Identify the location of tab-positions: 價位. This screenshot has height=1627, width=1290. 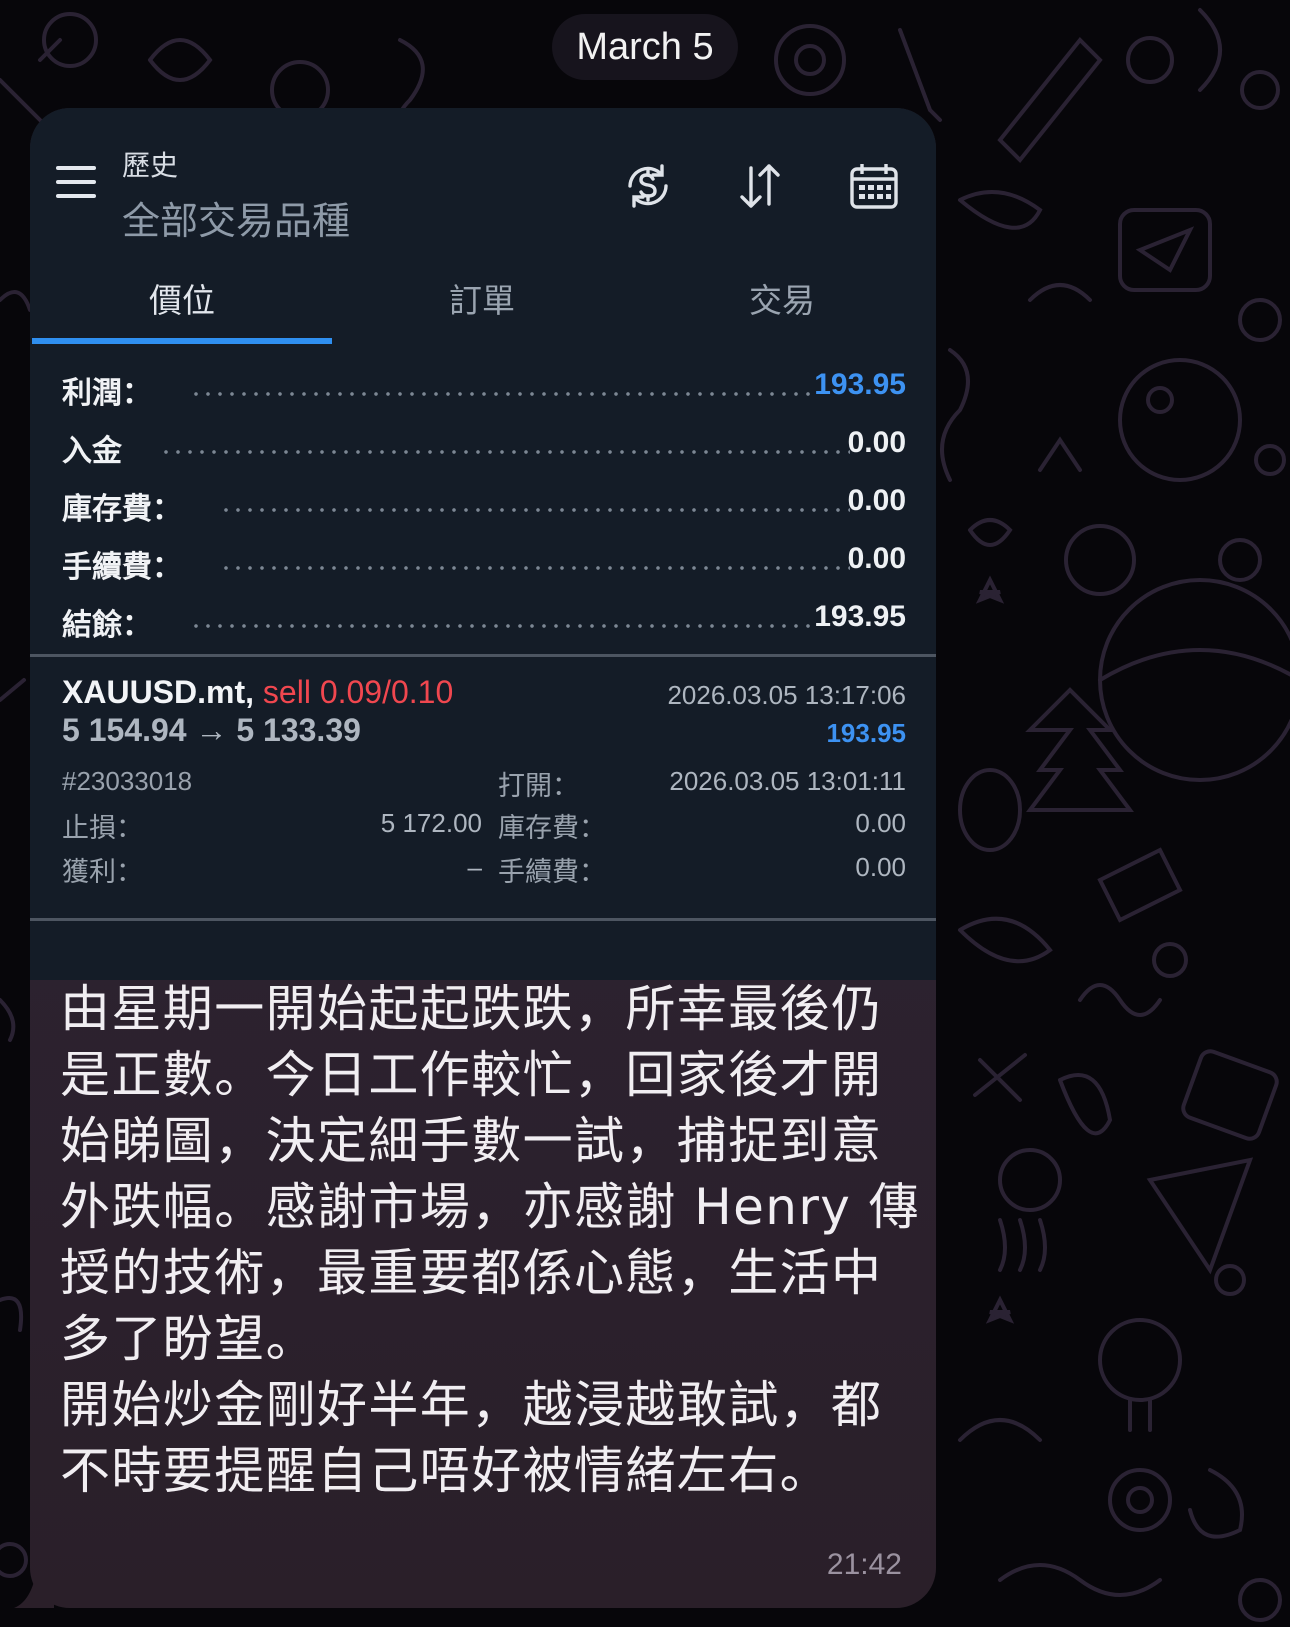
(182, 298).